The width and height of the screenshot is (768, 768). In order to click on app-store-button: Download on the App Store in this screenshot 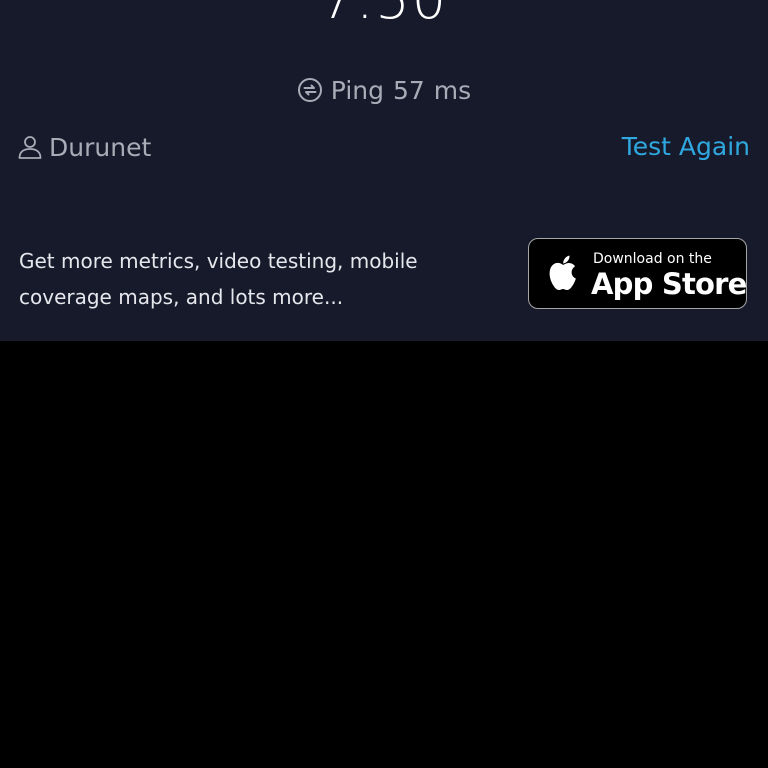, I will do `click(637, 273)`.